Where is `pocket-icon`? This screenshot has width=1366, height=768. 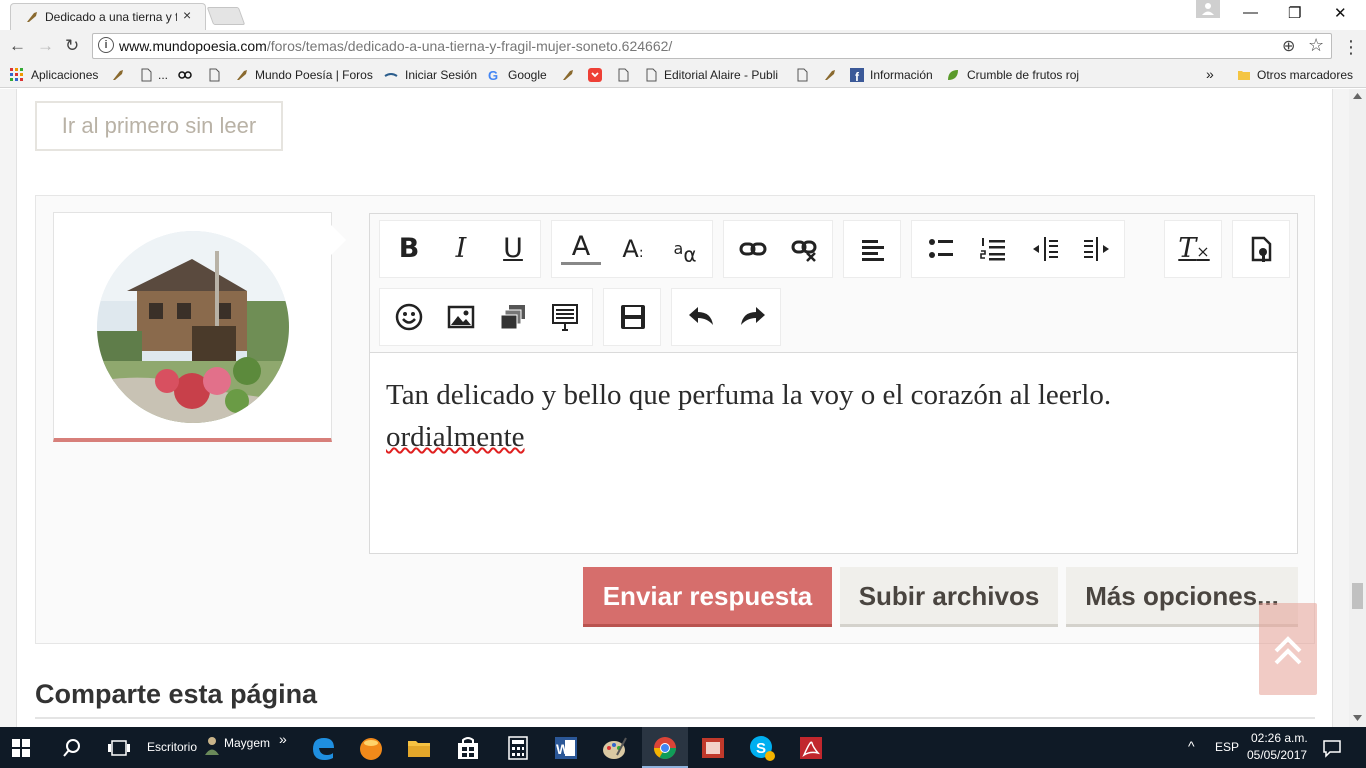 pocket-icon is located at coordinates (595, 75).